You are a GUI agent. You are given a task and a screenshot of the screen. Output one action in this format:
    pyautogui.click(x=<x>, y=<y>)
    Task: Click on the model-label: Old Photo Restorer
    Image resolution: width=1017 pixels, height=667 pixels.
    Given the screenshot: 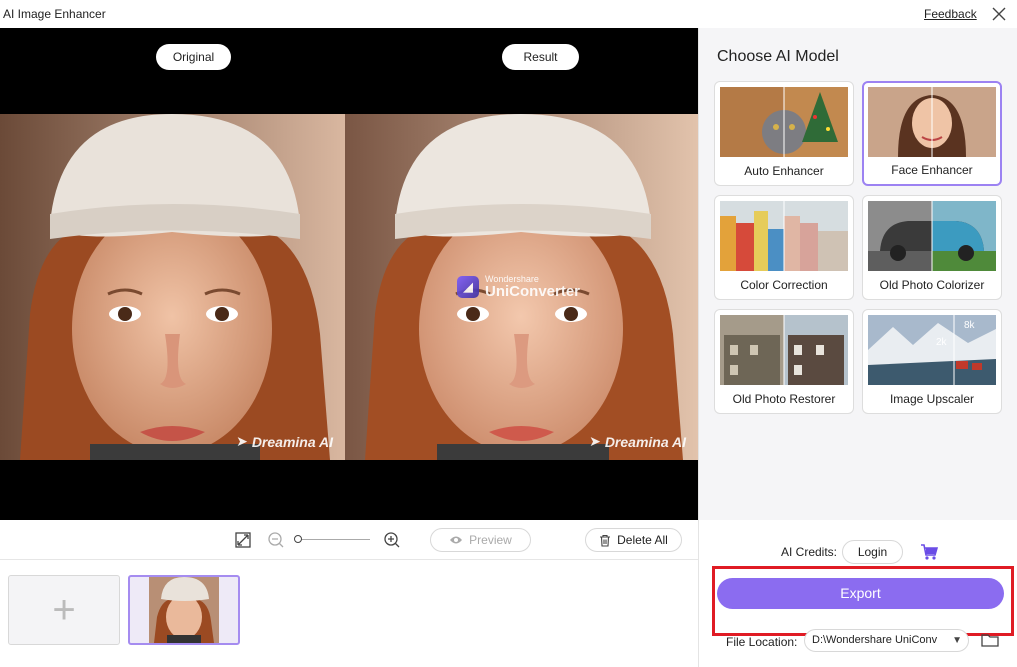 What is the action you would take?
    pyautogui.click(x=784, y=399)
    